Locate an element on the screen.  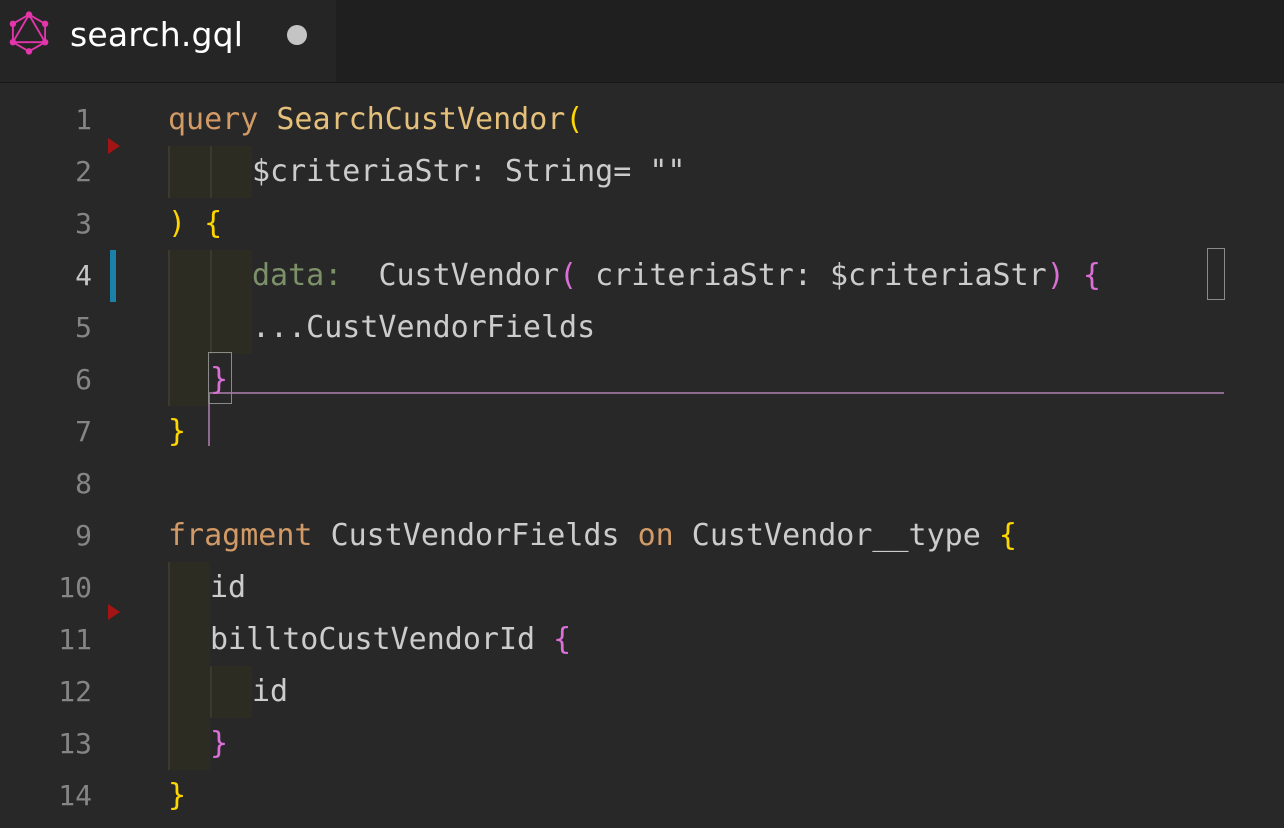
code-line-2: $criteriaStr: String= "" is located at coordinates (468, 172).